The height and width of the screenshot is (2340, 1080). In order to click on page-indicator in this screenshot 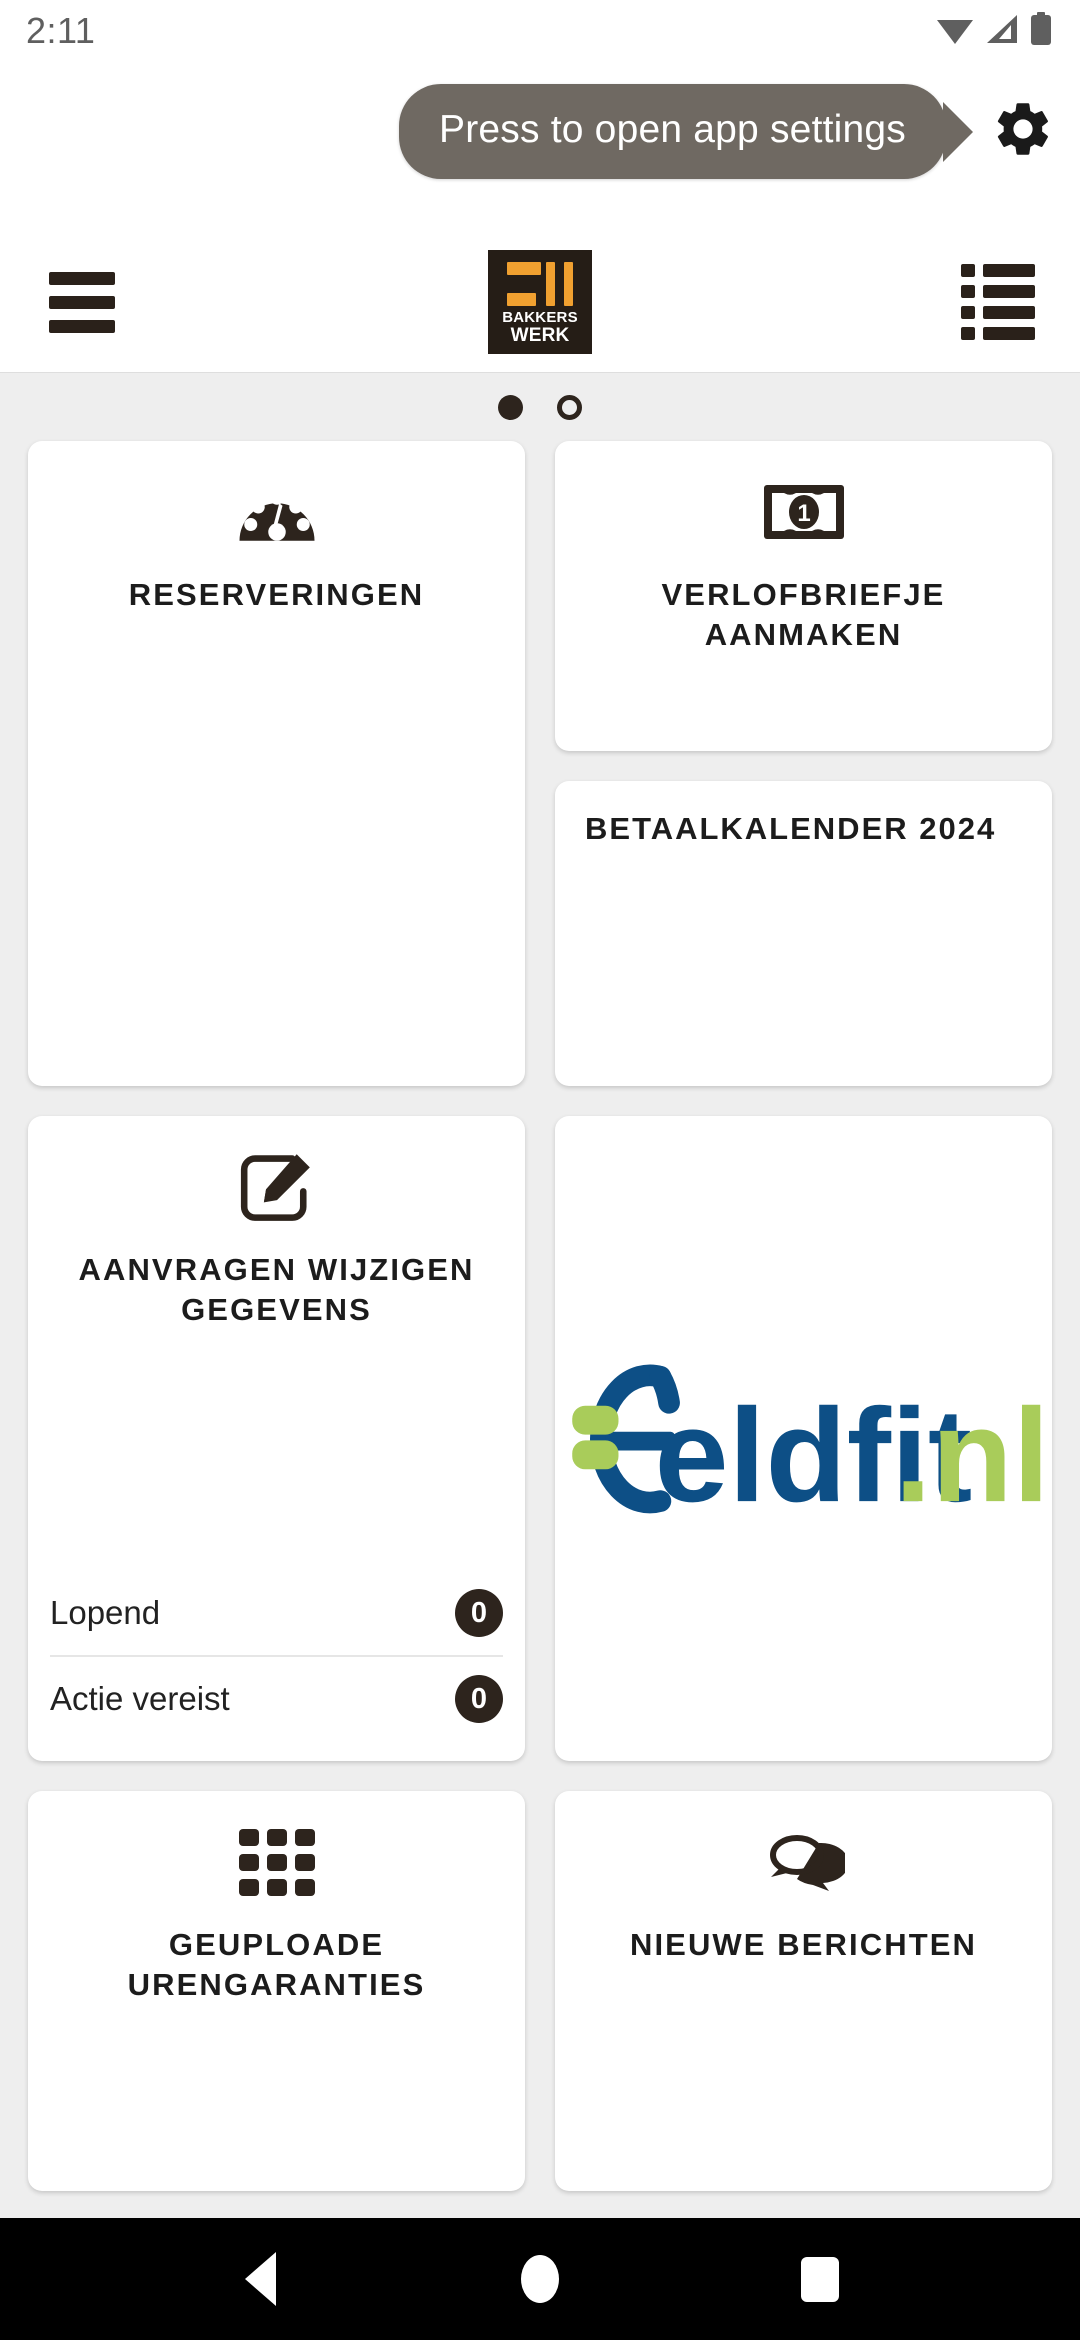, I will do `click(540, 407)`.